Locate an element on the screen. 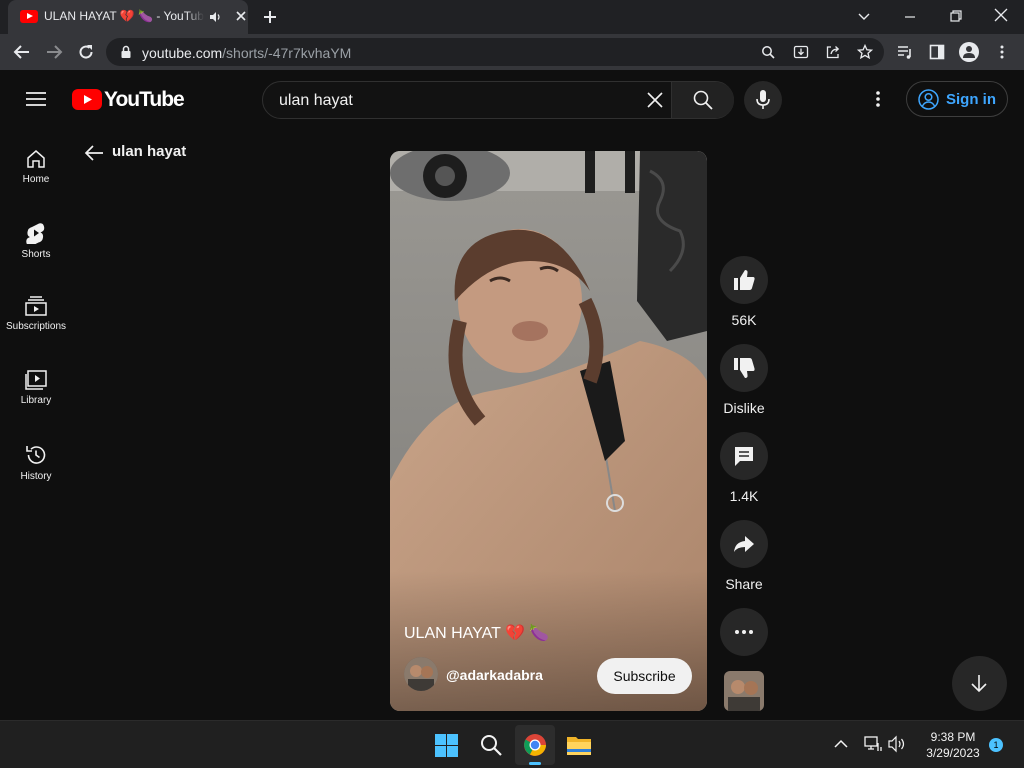  taskbar-chrome-button is located at coordinates (535, 745).